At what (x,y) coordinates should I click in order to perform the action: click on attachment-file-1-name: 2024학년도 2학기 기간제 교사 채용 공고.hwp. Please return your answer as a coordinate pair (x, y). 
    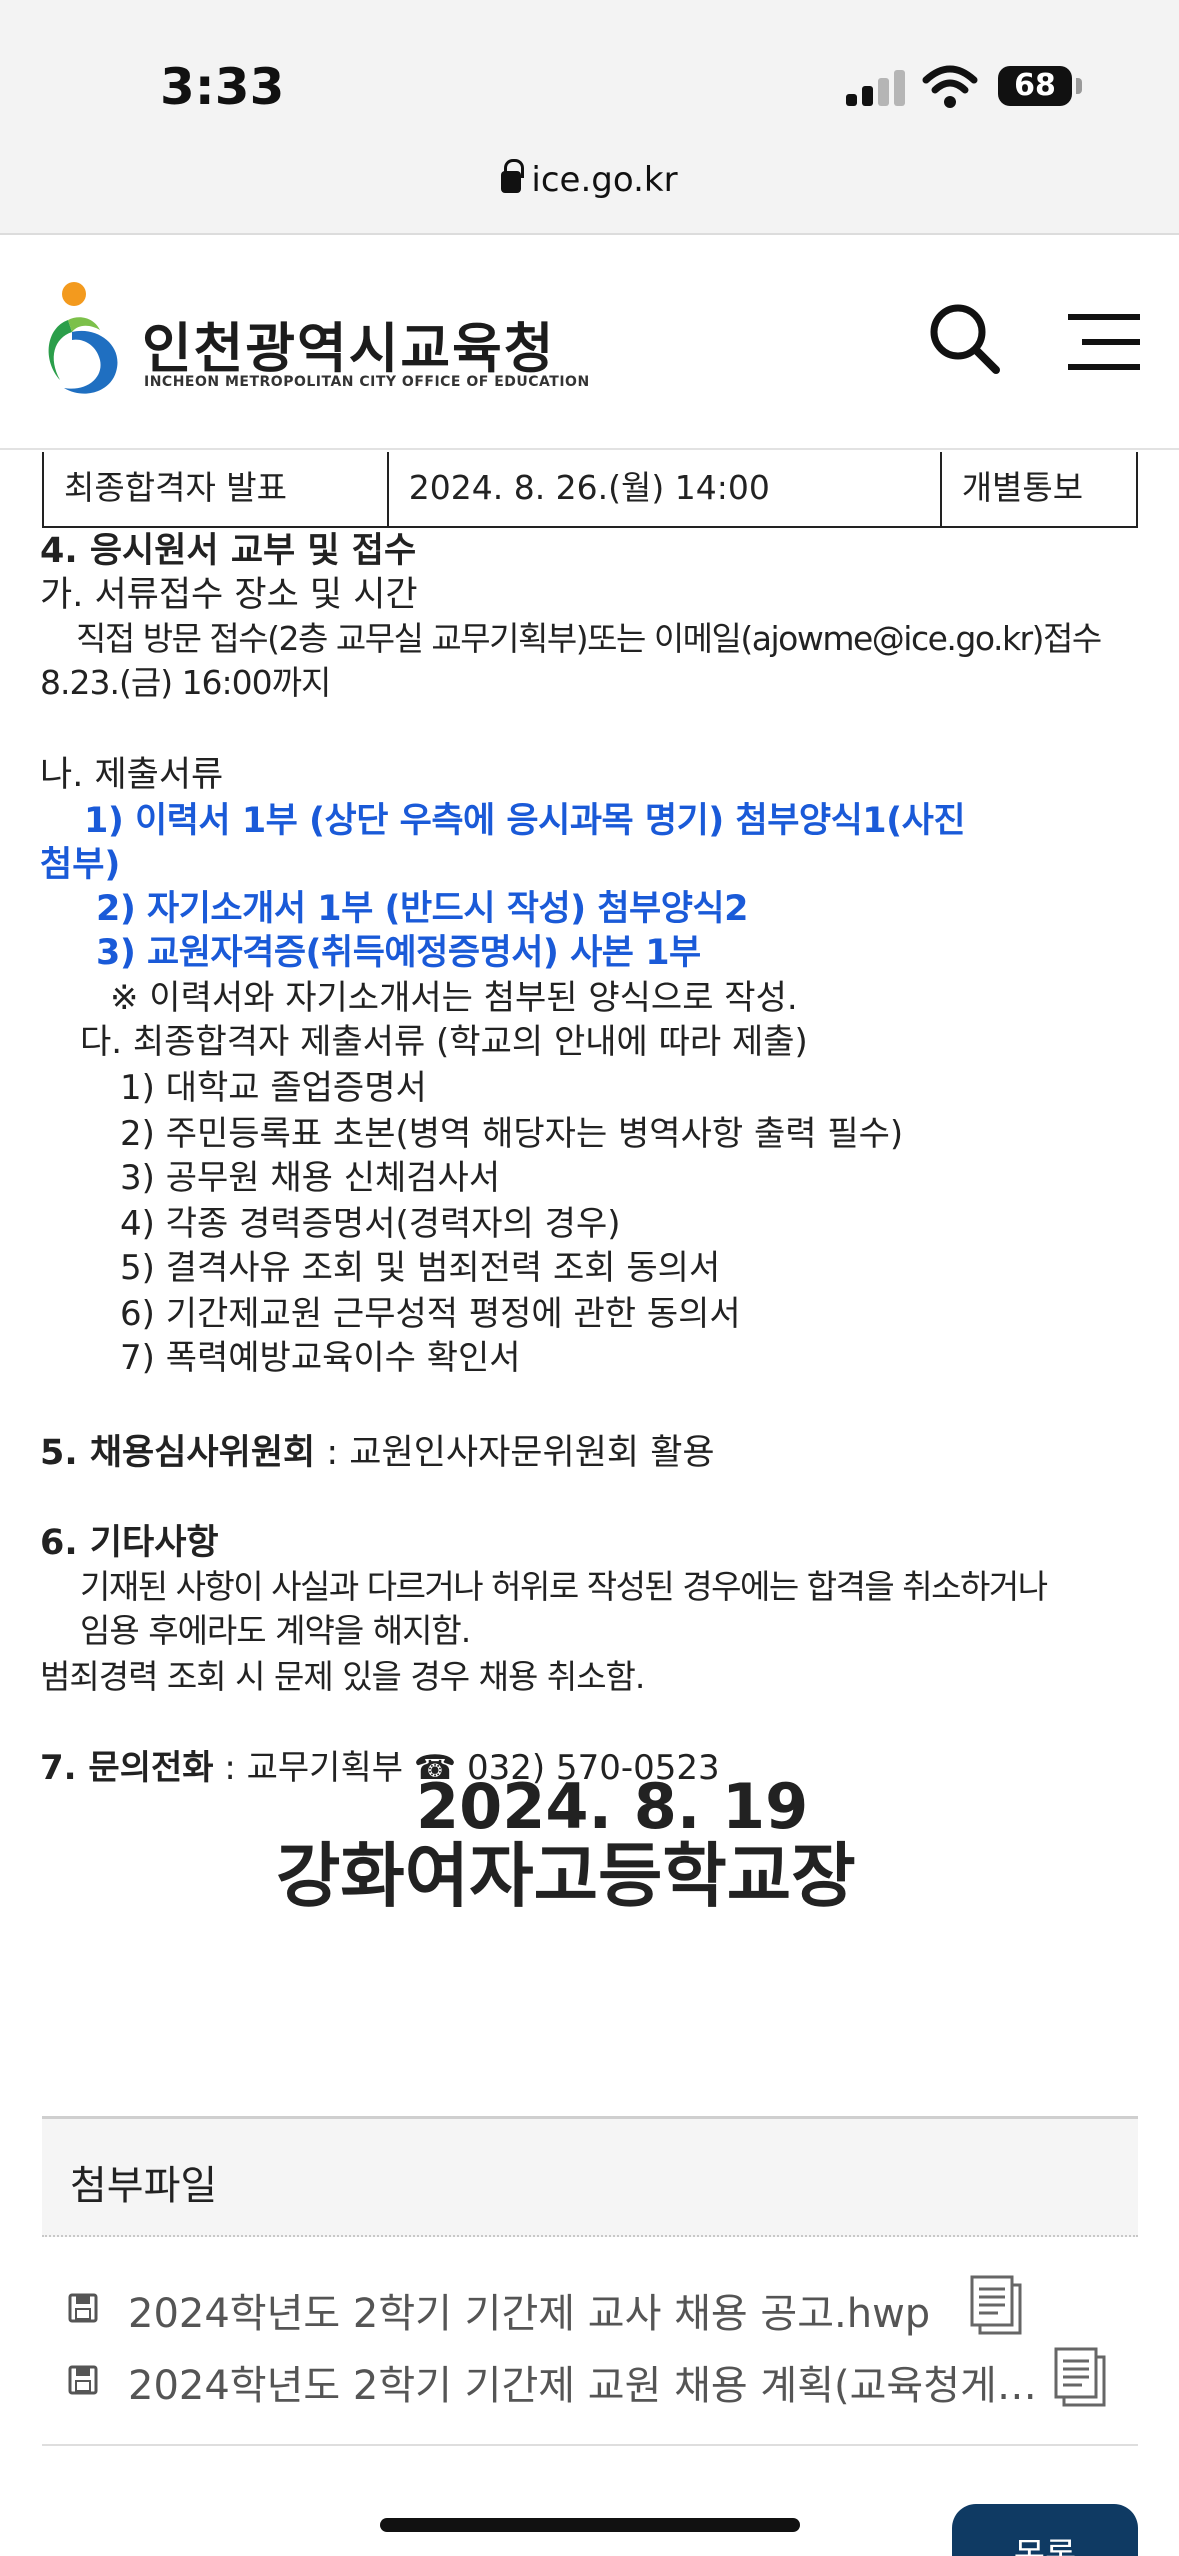
    Looking at the image, I should click on (538, 2310).